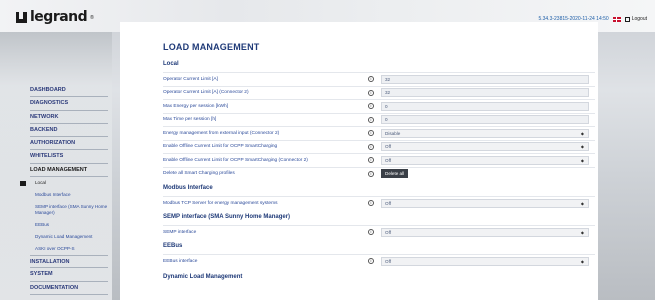 This screenshot has width=655, height=300. Describe the element at coordinates (188, 188) in the screenshot. I see `section-modbus: Modbus Interface` at that location.